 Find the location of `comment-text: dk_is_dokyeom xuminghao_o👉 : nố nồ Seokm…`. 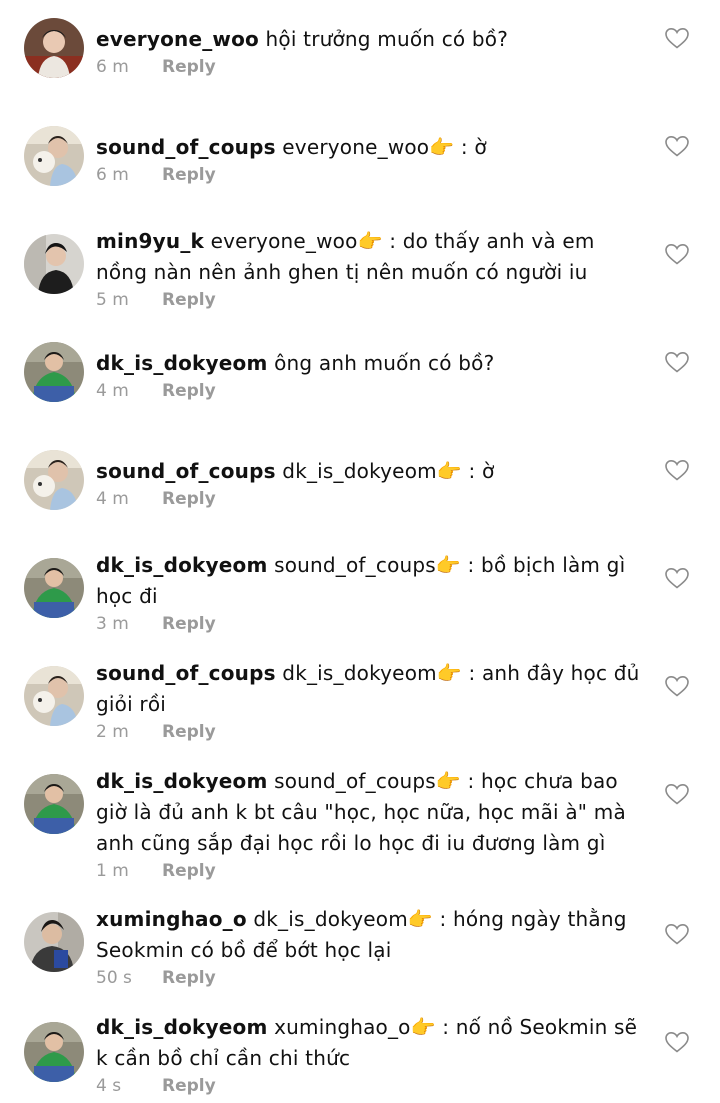

comment-text: dk_is_dokyeom xuminghao_o👉 : nố nồ Seokm… is located at coordinates (368, 1043).